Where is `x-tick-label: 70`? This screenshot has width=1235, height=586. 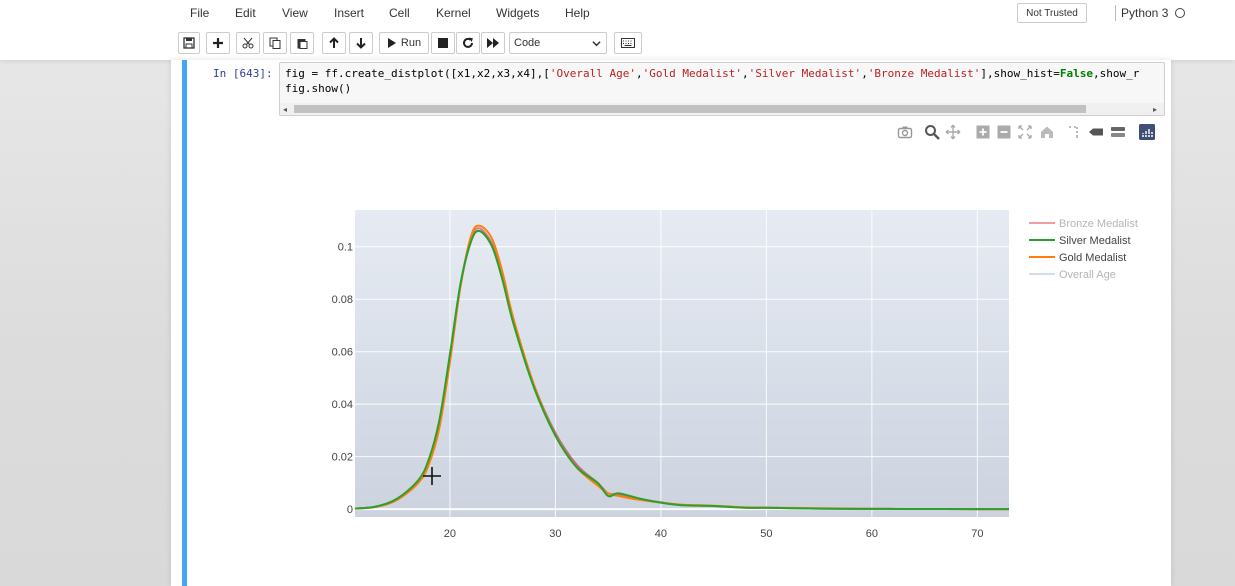 x-tick-label: 70 is located at coordinates (977, 534).